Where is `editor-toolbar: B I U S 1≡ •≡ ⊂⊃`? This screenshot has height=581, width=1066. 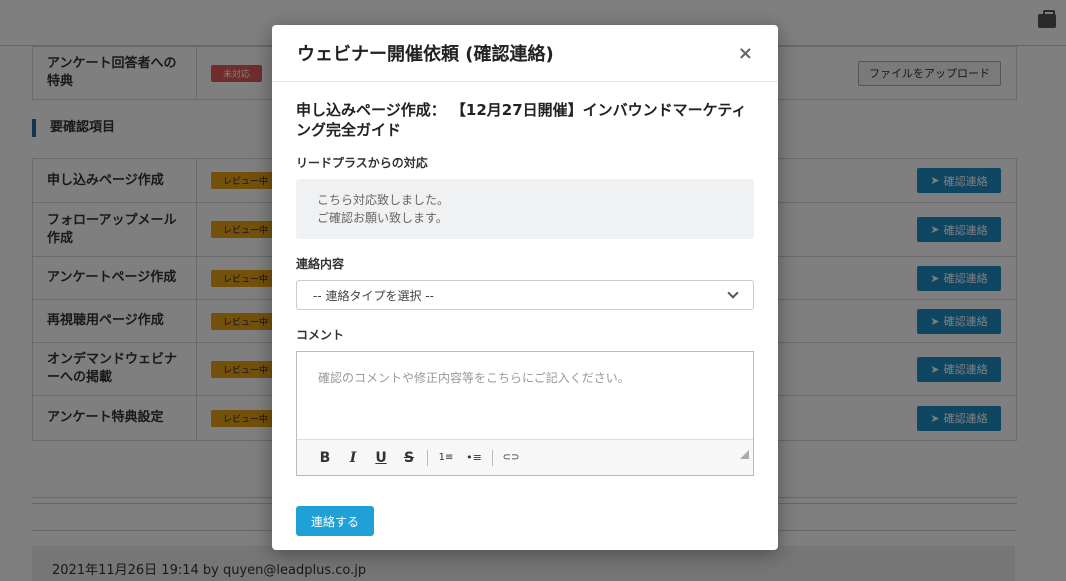 editor-toolbar: B I U S 1≡ •≡ ⊂⊃ is located at coordinates (525, 457).